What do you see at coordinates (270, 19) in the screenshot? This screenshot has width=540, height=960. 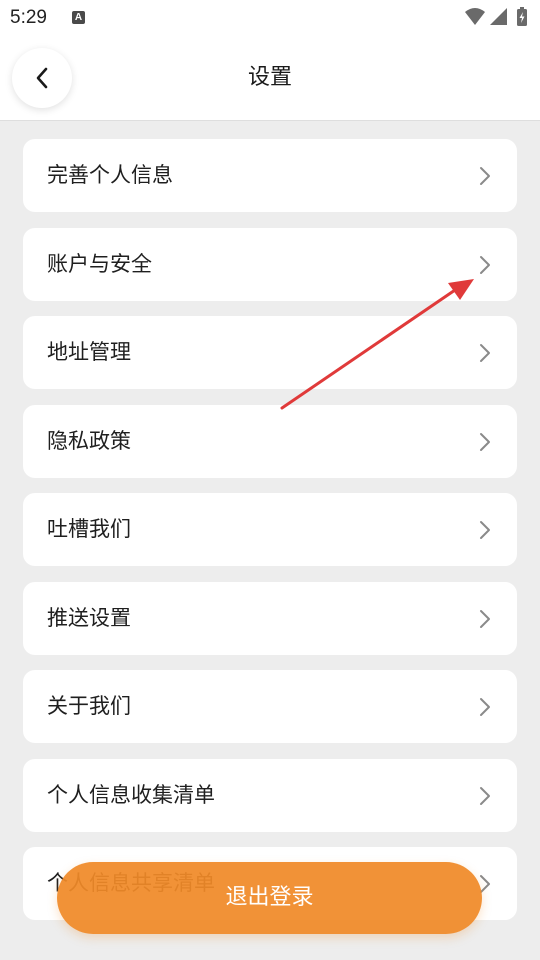 I see `status-bar: 5:29 A` at bounding box center [270, 19].